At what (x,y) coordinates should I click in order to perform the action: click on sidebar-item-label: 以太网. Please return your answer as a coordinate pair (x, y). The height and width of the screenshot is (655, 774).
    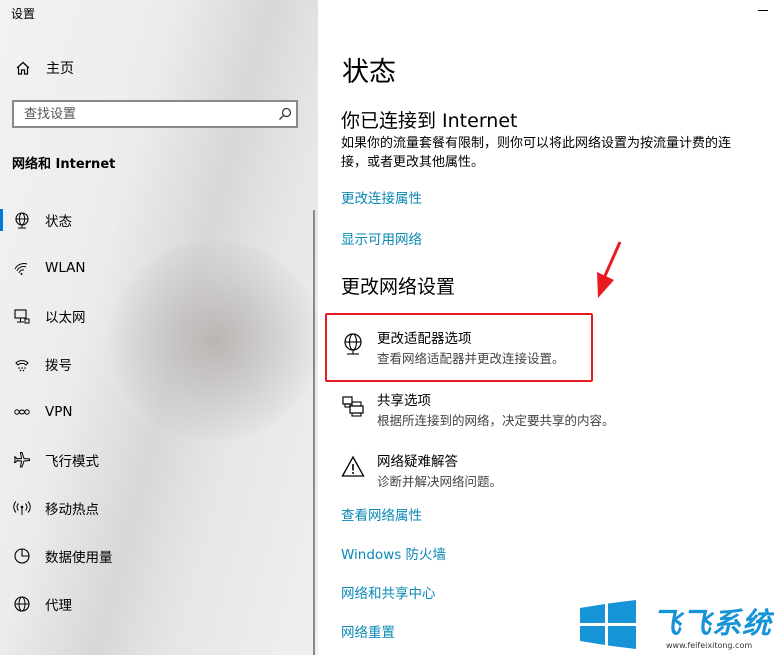
    Looking at the image, I should click on (65, 318).